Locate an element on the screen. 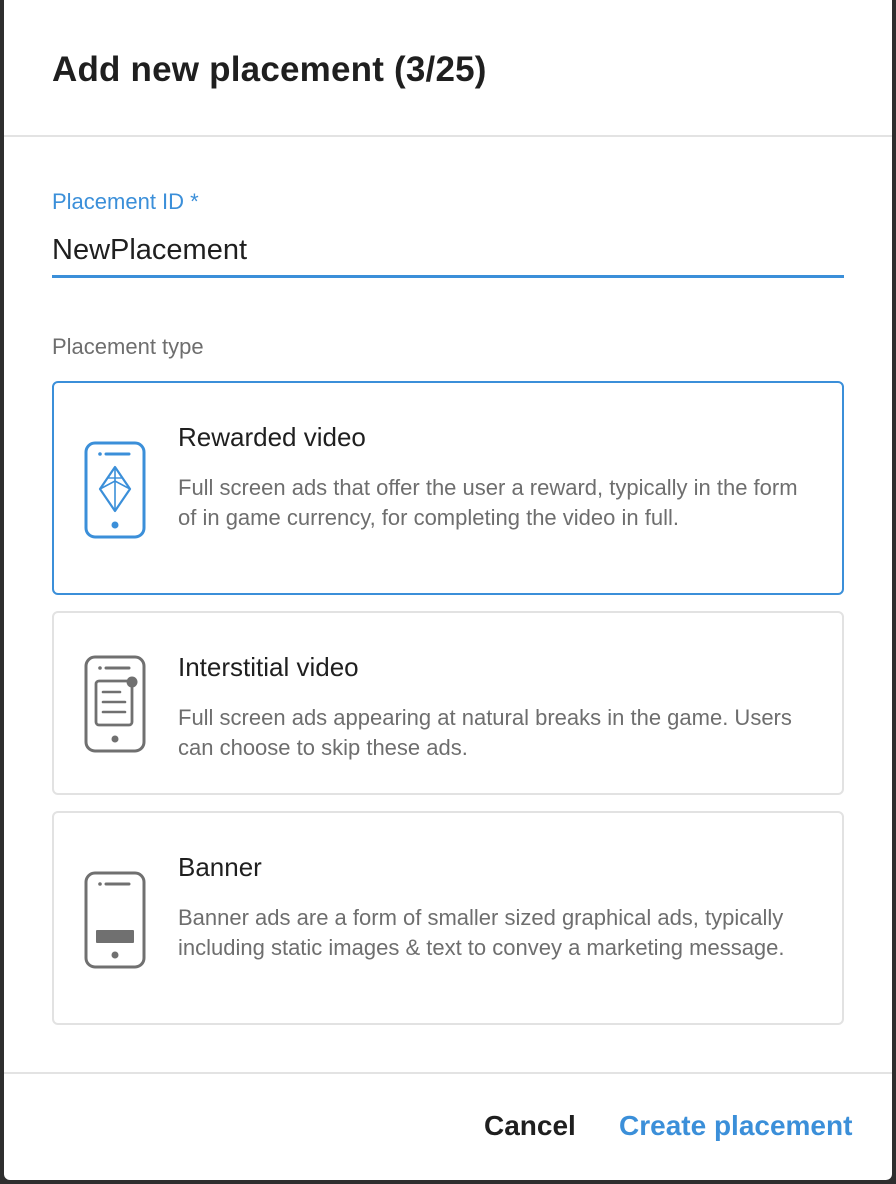  create-placement-button: Create placement is located at coordinates (735, 1126).